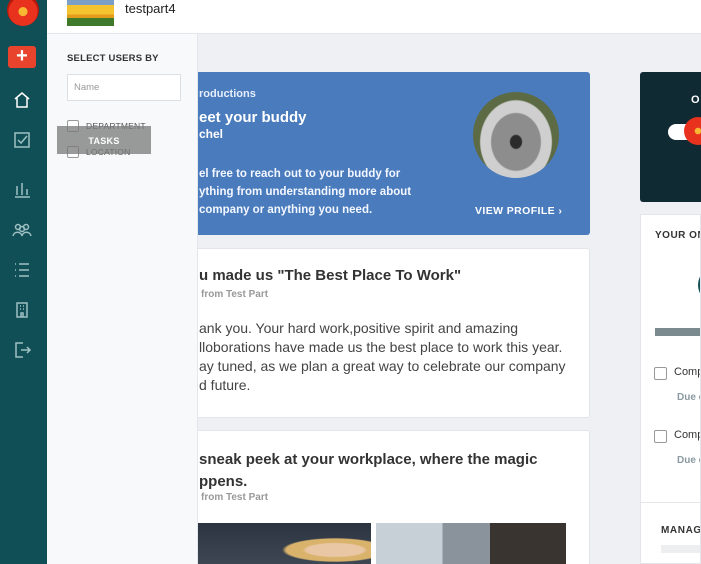 Image resolution: width=701 pixels, height=564 pixels. Describe the element at coordinates (695, 100) in the screenshot. I see `toggle-card-label: O` at that location.